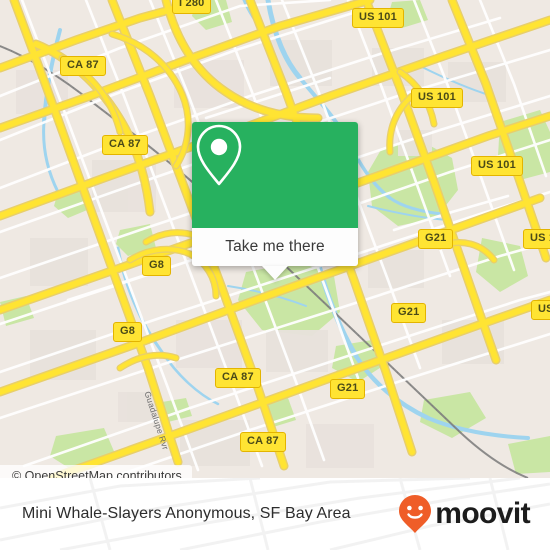 This screenshot has width=550, height=550. What do you see at coordinates (219, 155) in the screenshot?
I see `map-pin-icon` at bounding box center [219, 155].